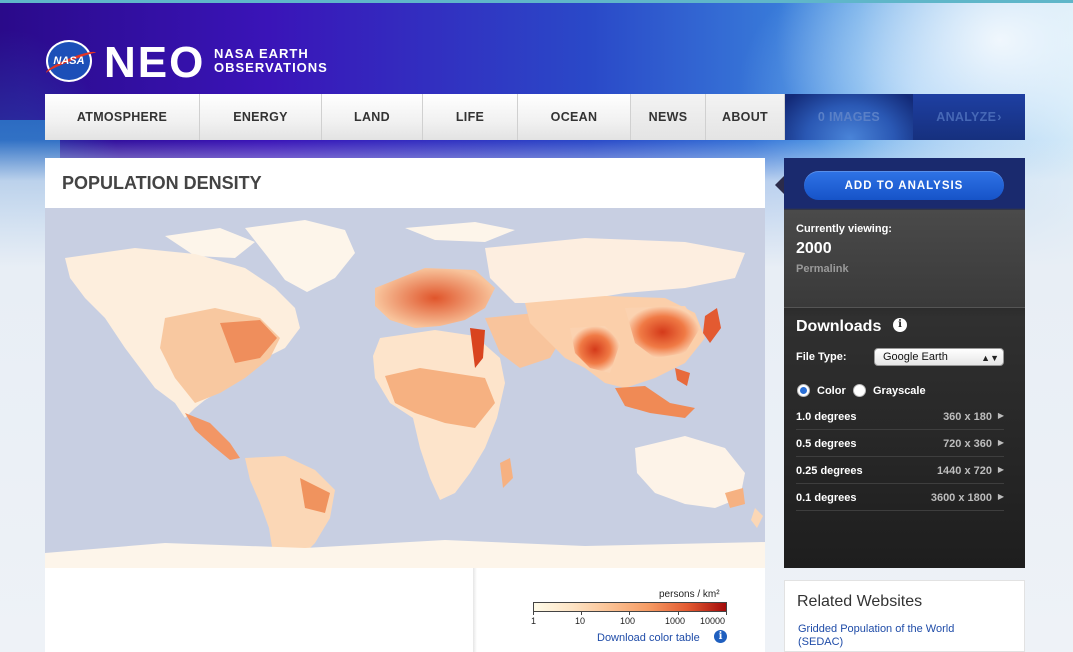 This screenshot has height=652, width=1073. What do you see at coordinates (261, 117) in the screenshot?
I see `nav-energy: ENERGY` at bounding box center [261, 117].